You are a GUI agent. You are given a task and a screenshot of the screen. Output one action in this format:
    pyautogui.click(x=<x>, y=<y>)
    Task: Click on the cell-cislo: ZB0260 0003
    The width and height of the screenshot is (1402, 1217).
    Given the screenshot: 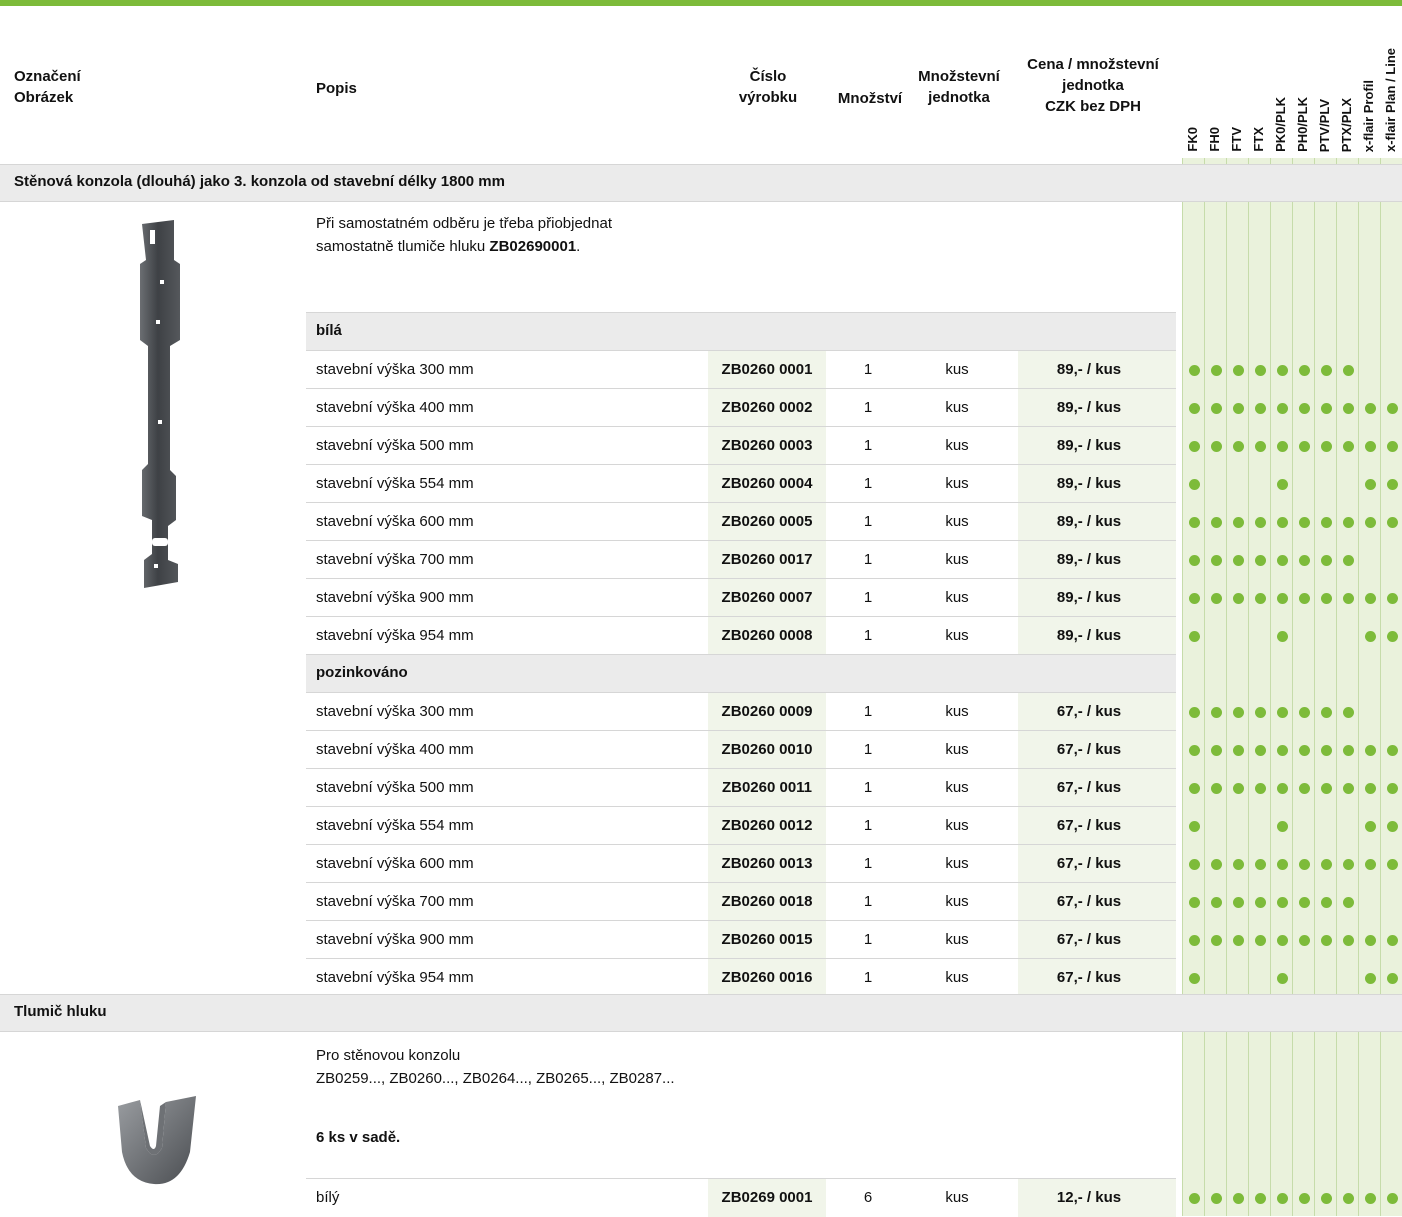 What is the action you would take?
    pyautogui.click(x=767, y=445)
    